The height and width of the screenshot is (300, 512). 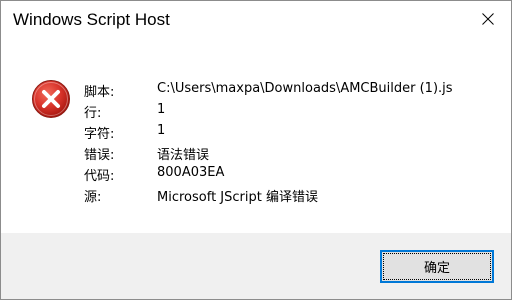 I want to click on detail-label: 脚本:, so click(x=99, y=92).